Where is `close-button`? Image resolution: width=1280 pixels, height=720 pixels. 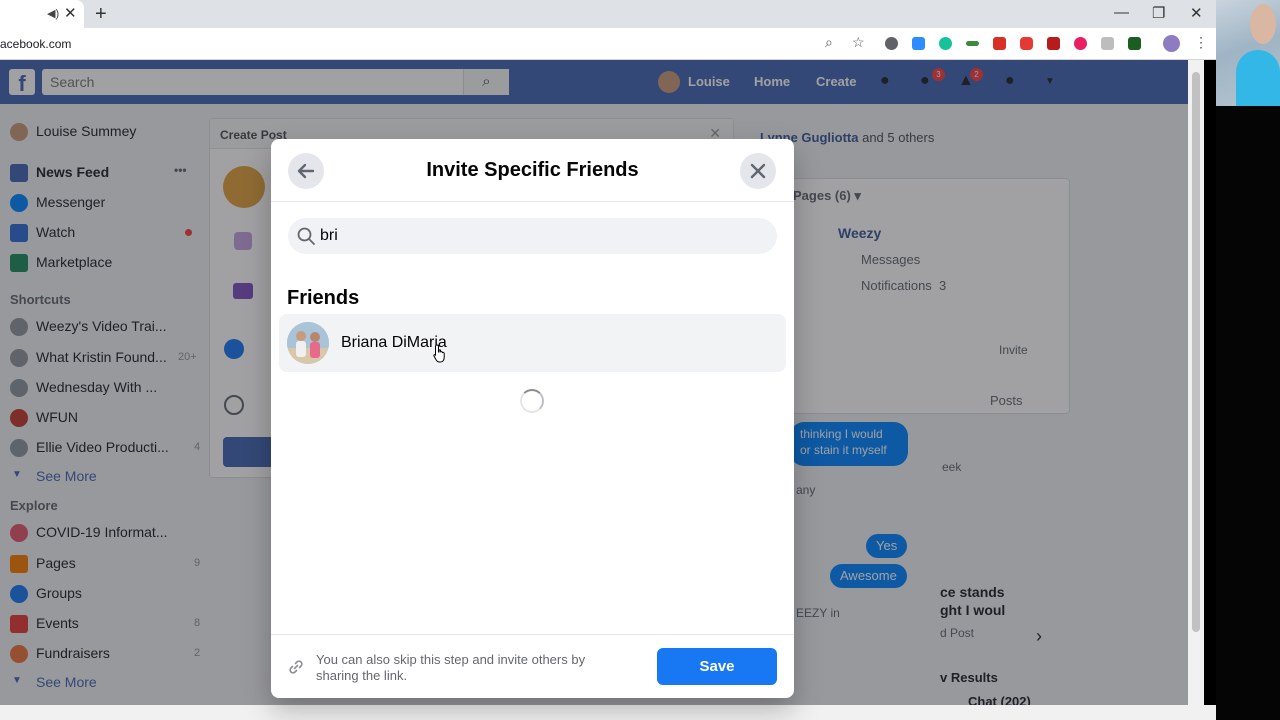
close-button is located at coordinates (758, 171).